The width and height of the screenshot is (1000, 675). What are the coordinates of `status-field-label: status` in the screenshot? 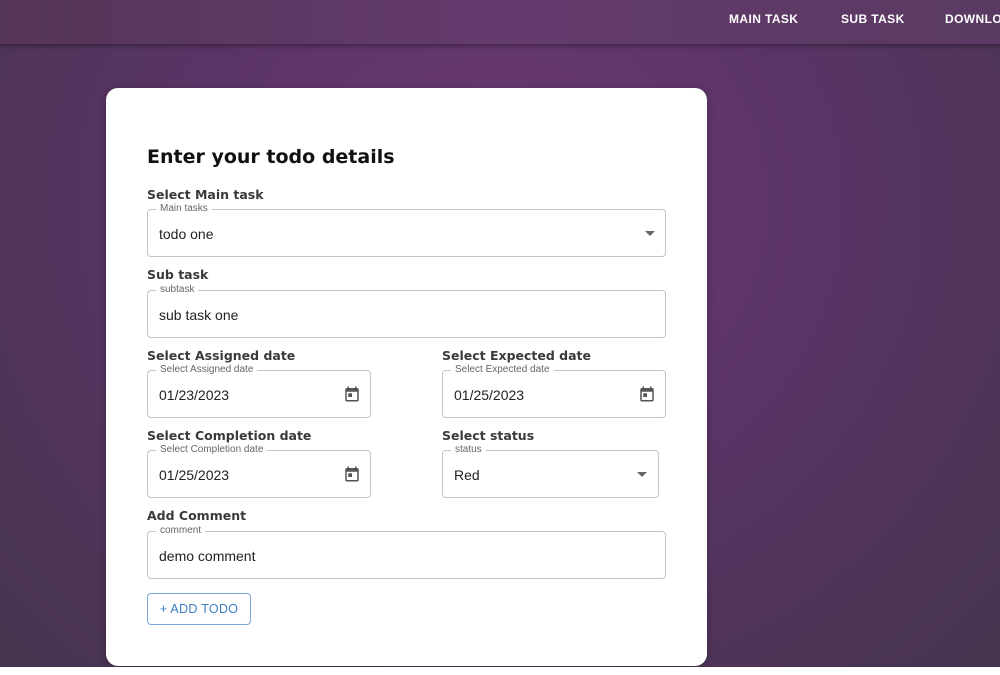 It's located at (468, 450).